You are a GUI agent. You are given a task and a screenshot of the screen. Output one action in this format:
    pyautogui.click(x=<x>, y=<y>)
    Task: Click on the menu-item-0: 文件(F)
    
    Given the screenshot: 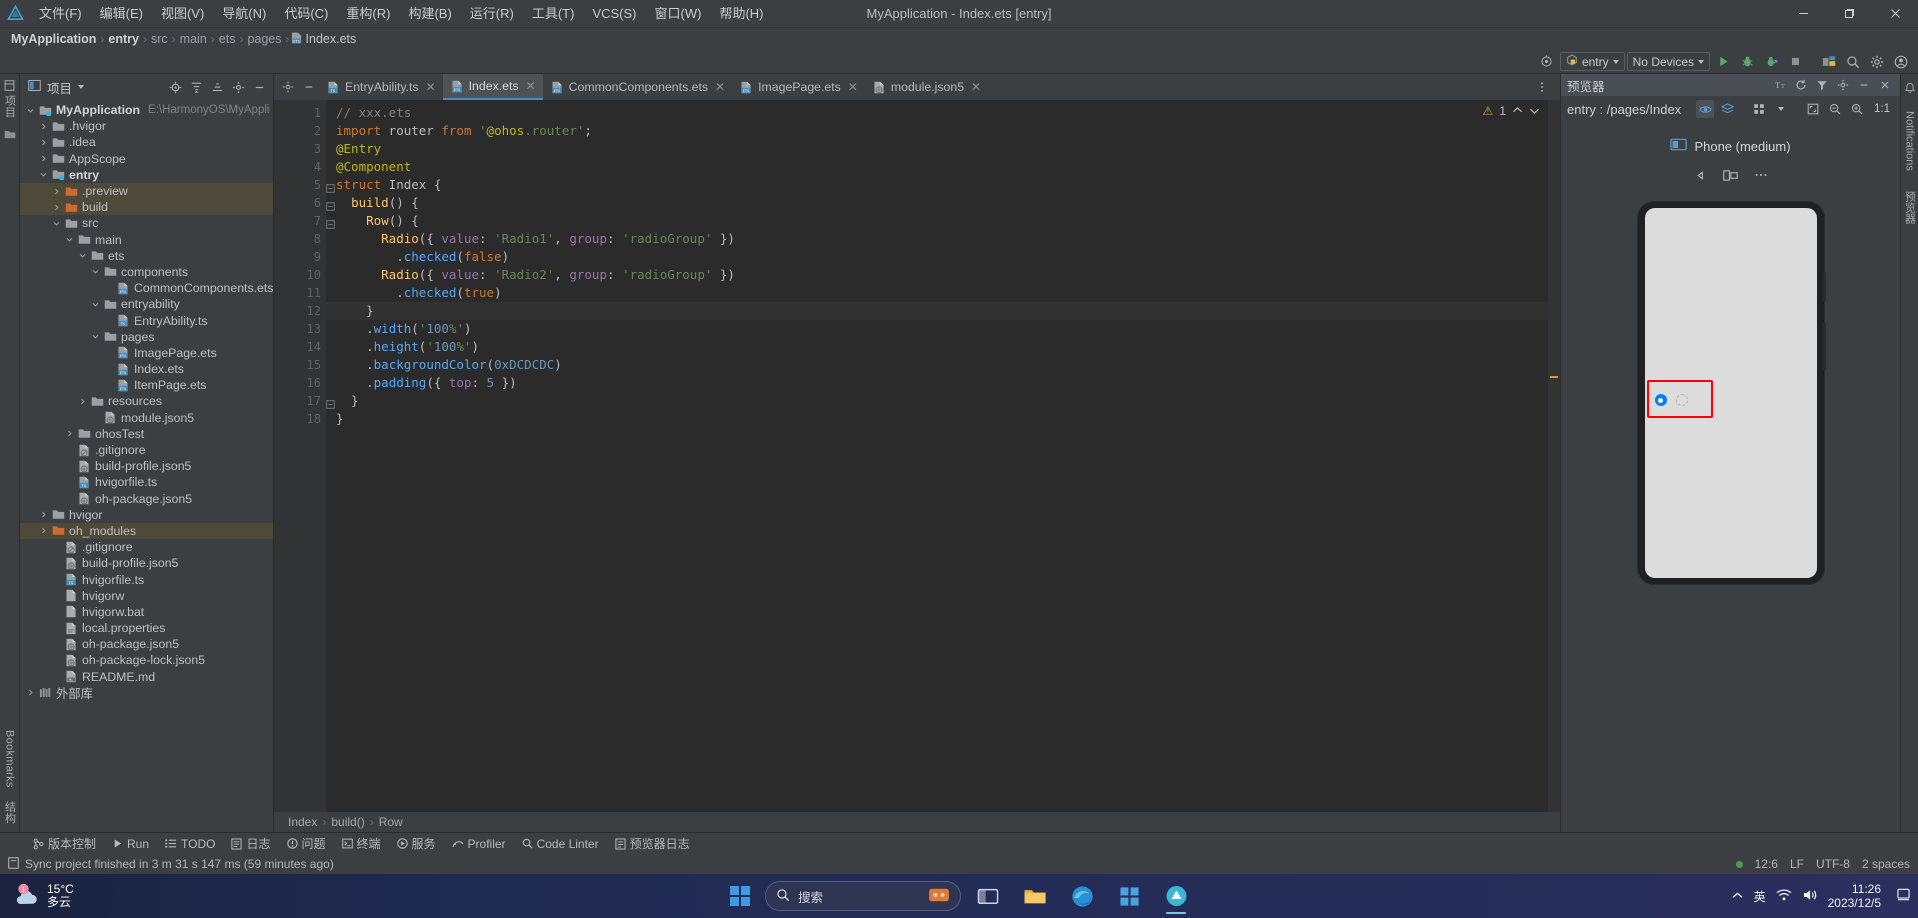 What is the action you would take?
    pyautogui.click(x=60, y=14)
    